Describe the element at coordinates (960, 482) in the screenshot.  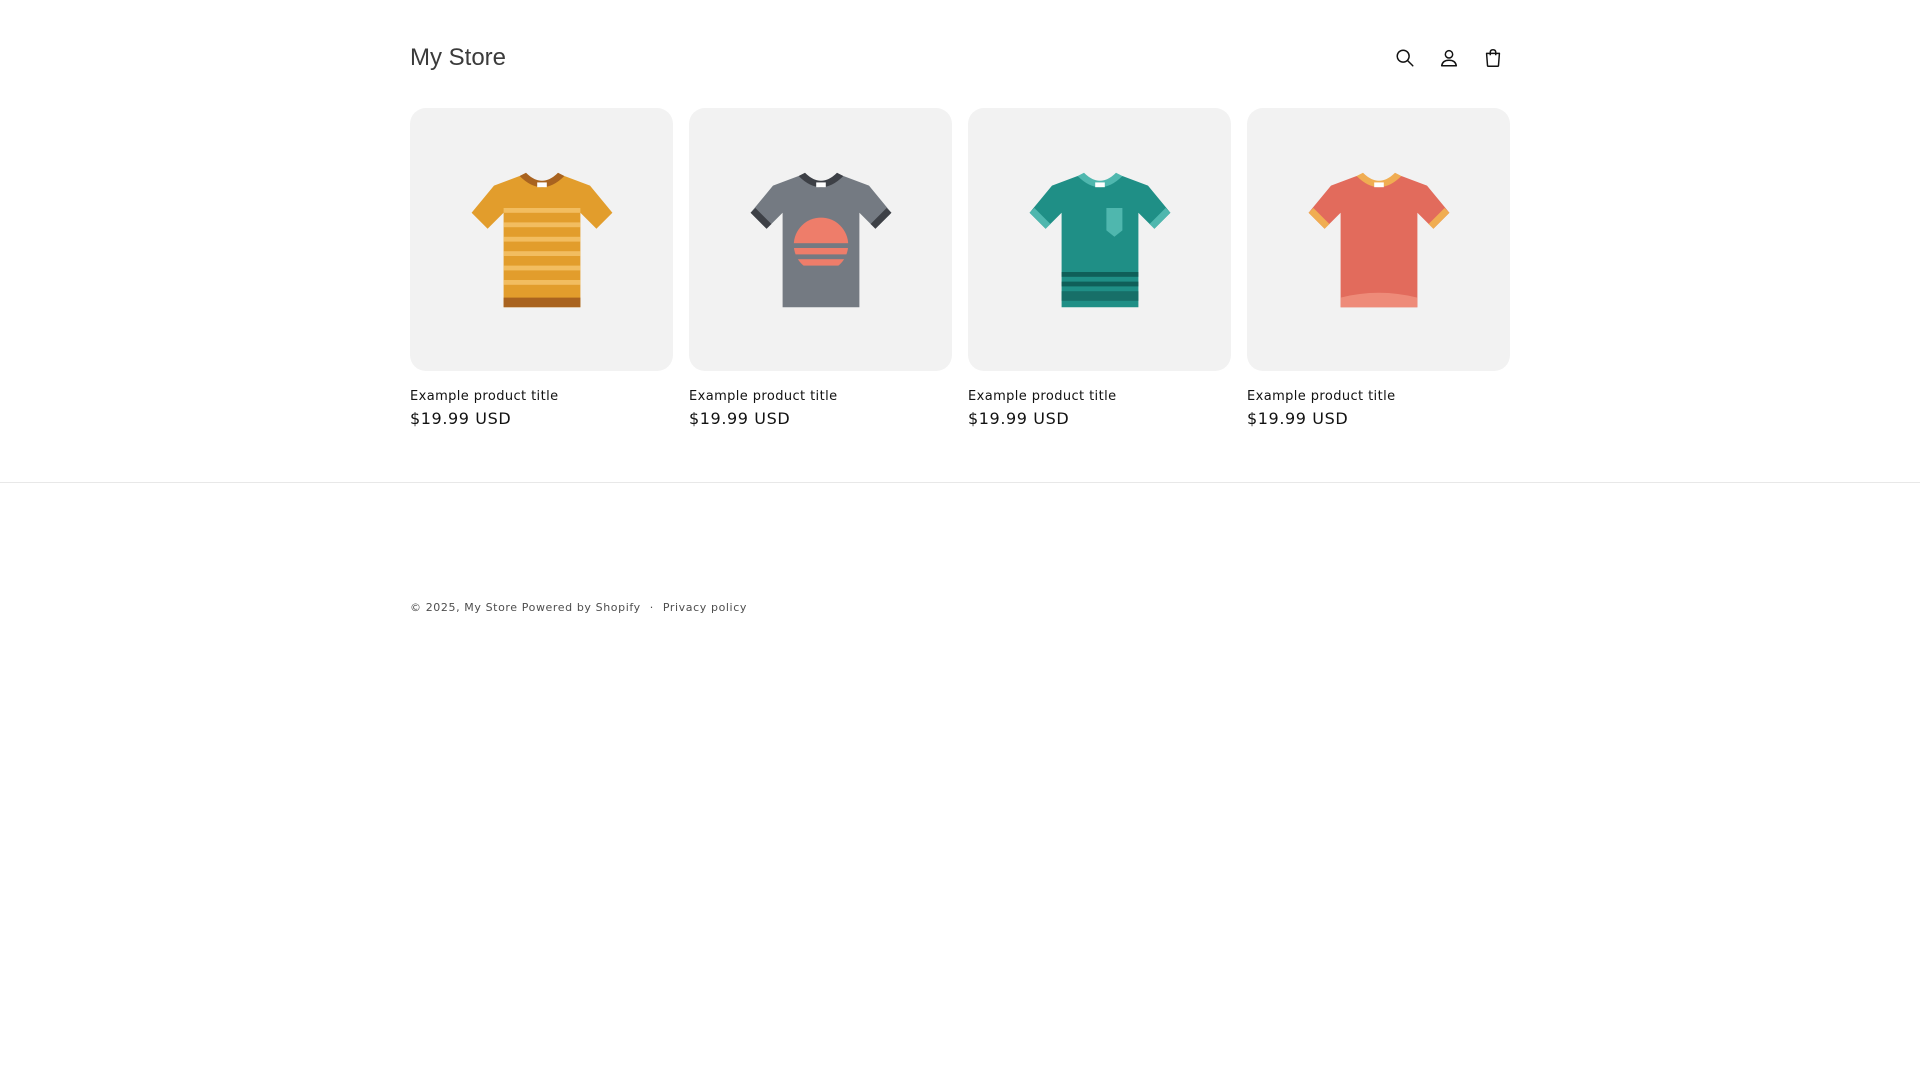
I see `footer-divider` at that location.